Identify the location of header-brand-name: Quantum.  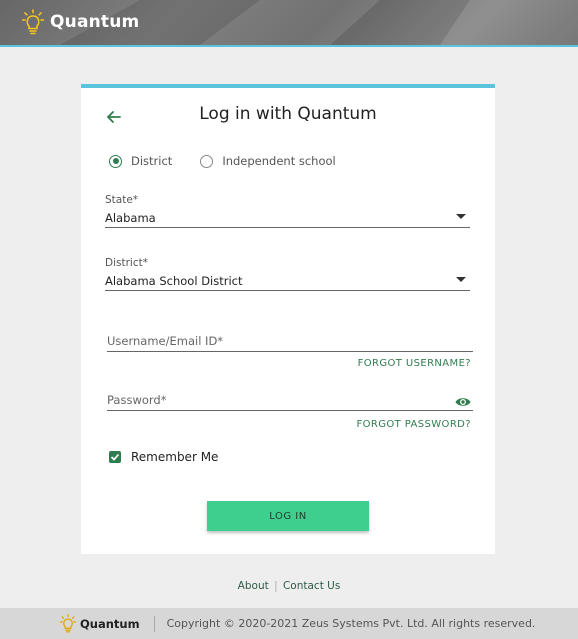
(95, 22).